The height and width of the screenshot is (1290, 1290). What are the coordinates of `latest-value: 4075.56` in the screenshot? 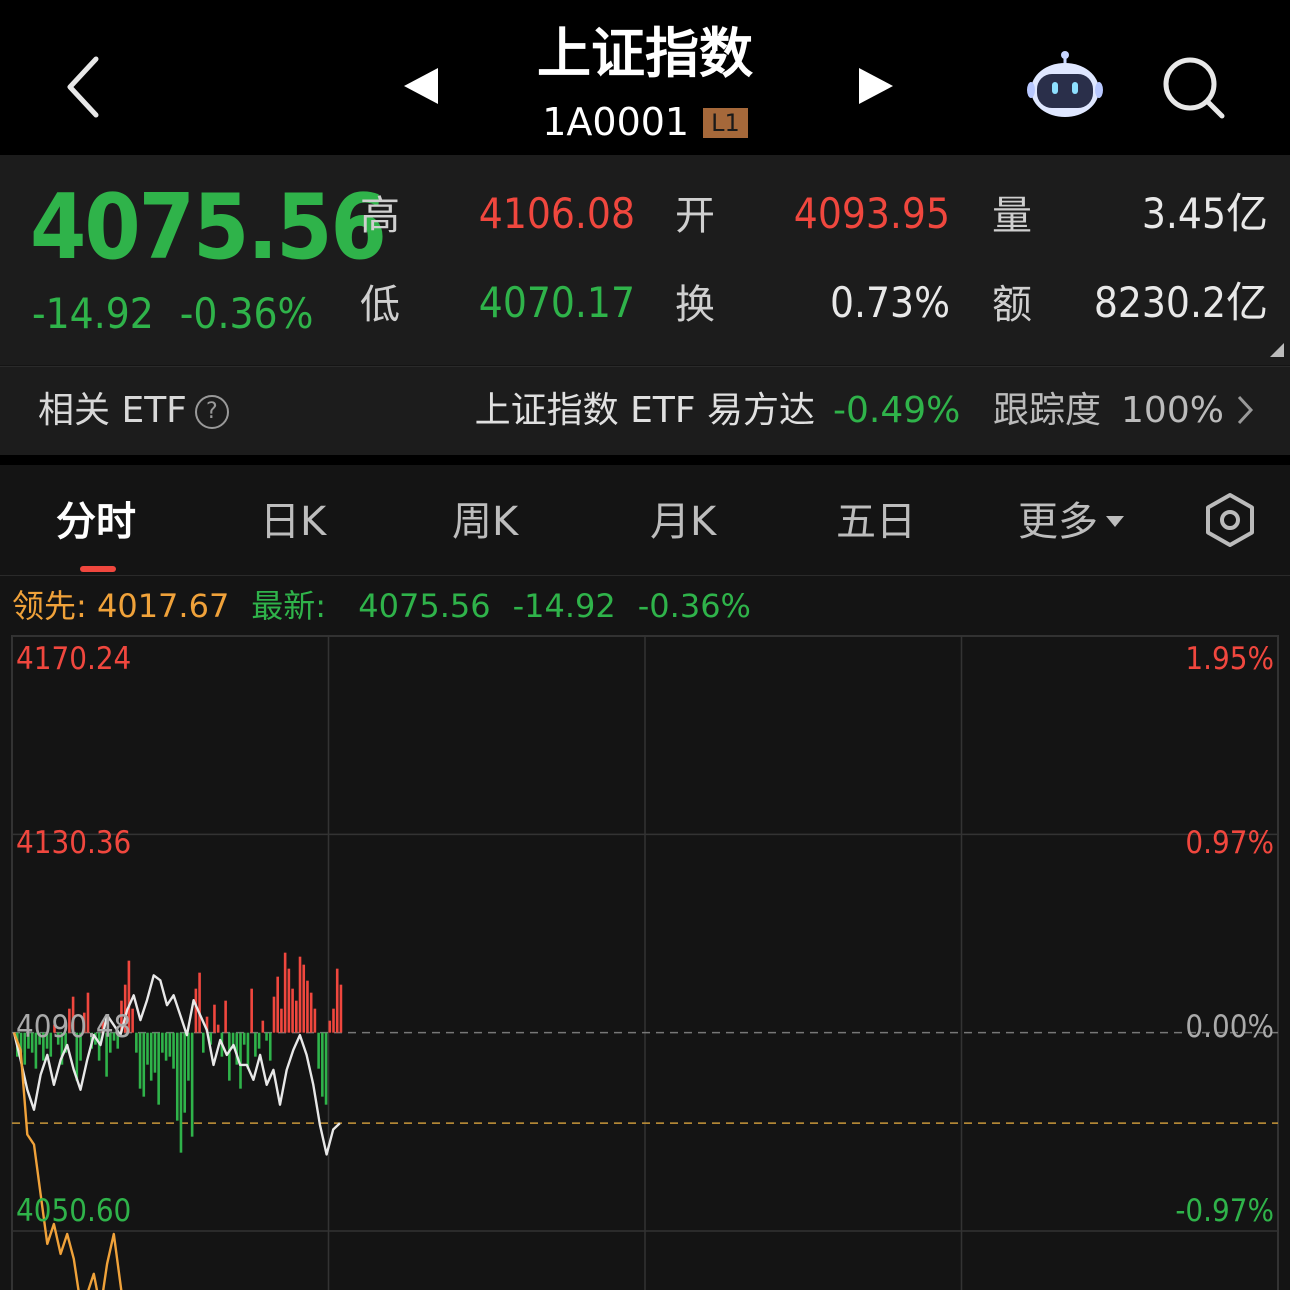 It's located at (424, 606).